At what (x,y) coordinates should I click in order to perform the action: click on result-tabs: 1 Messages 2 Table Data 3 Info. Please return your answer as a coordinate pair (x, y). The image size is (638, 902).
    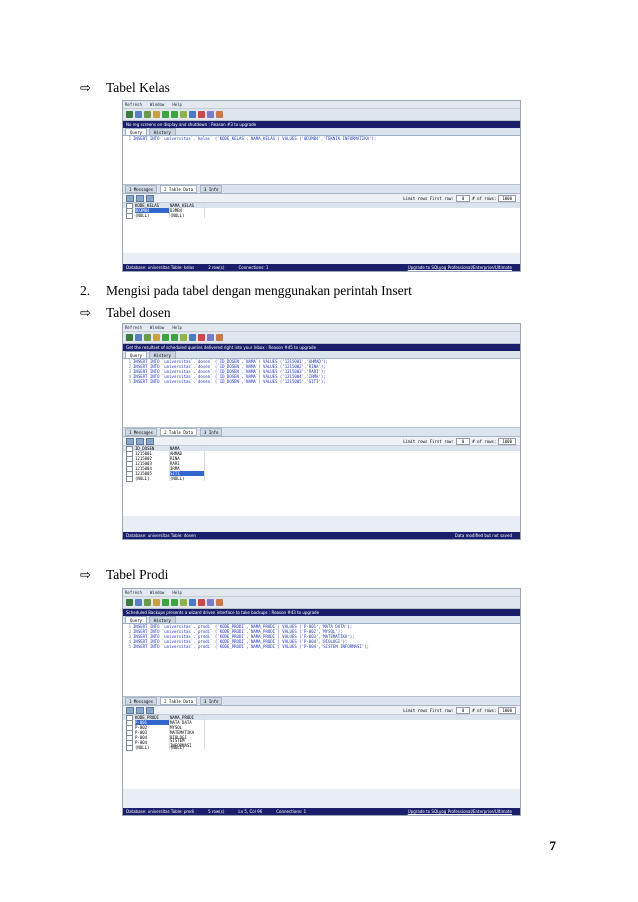
    Looking at the image, I should click on (321, 701).